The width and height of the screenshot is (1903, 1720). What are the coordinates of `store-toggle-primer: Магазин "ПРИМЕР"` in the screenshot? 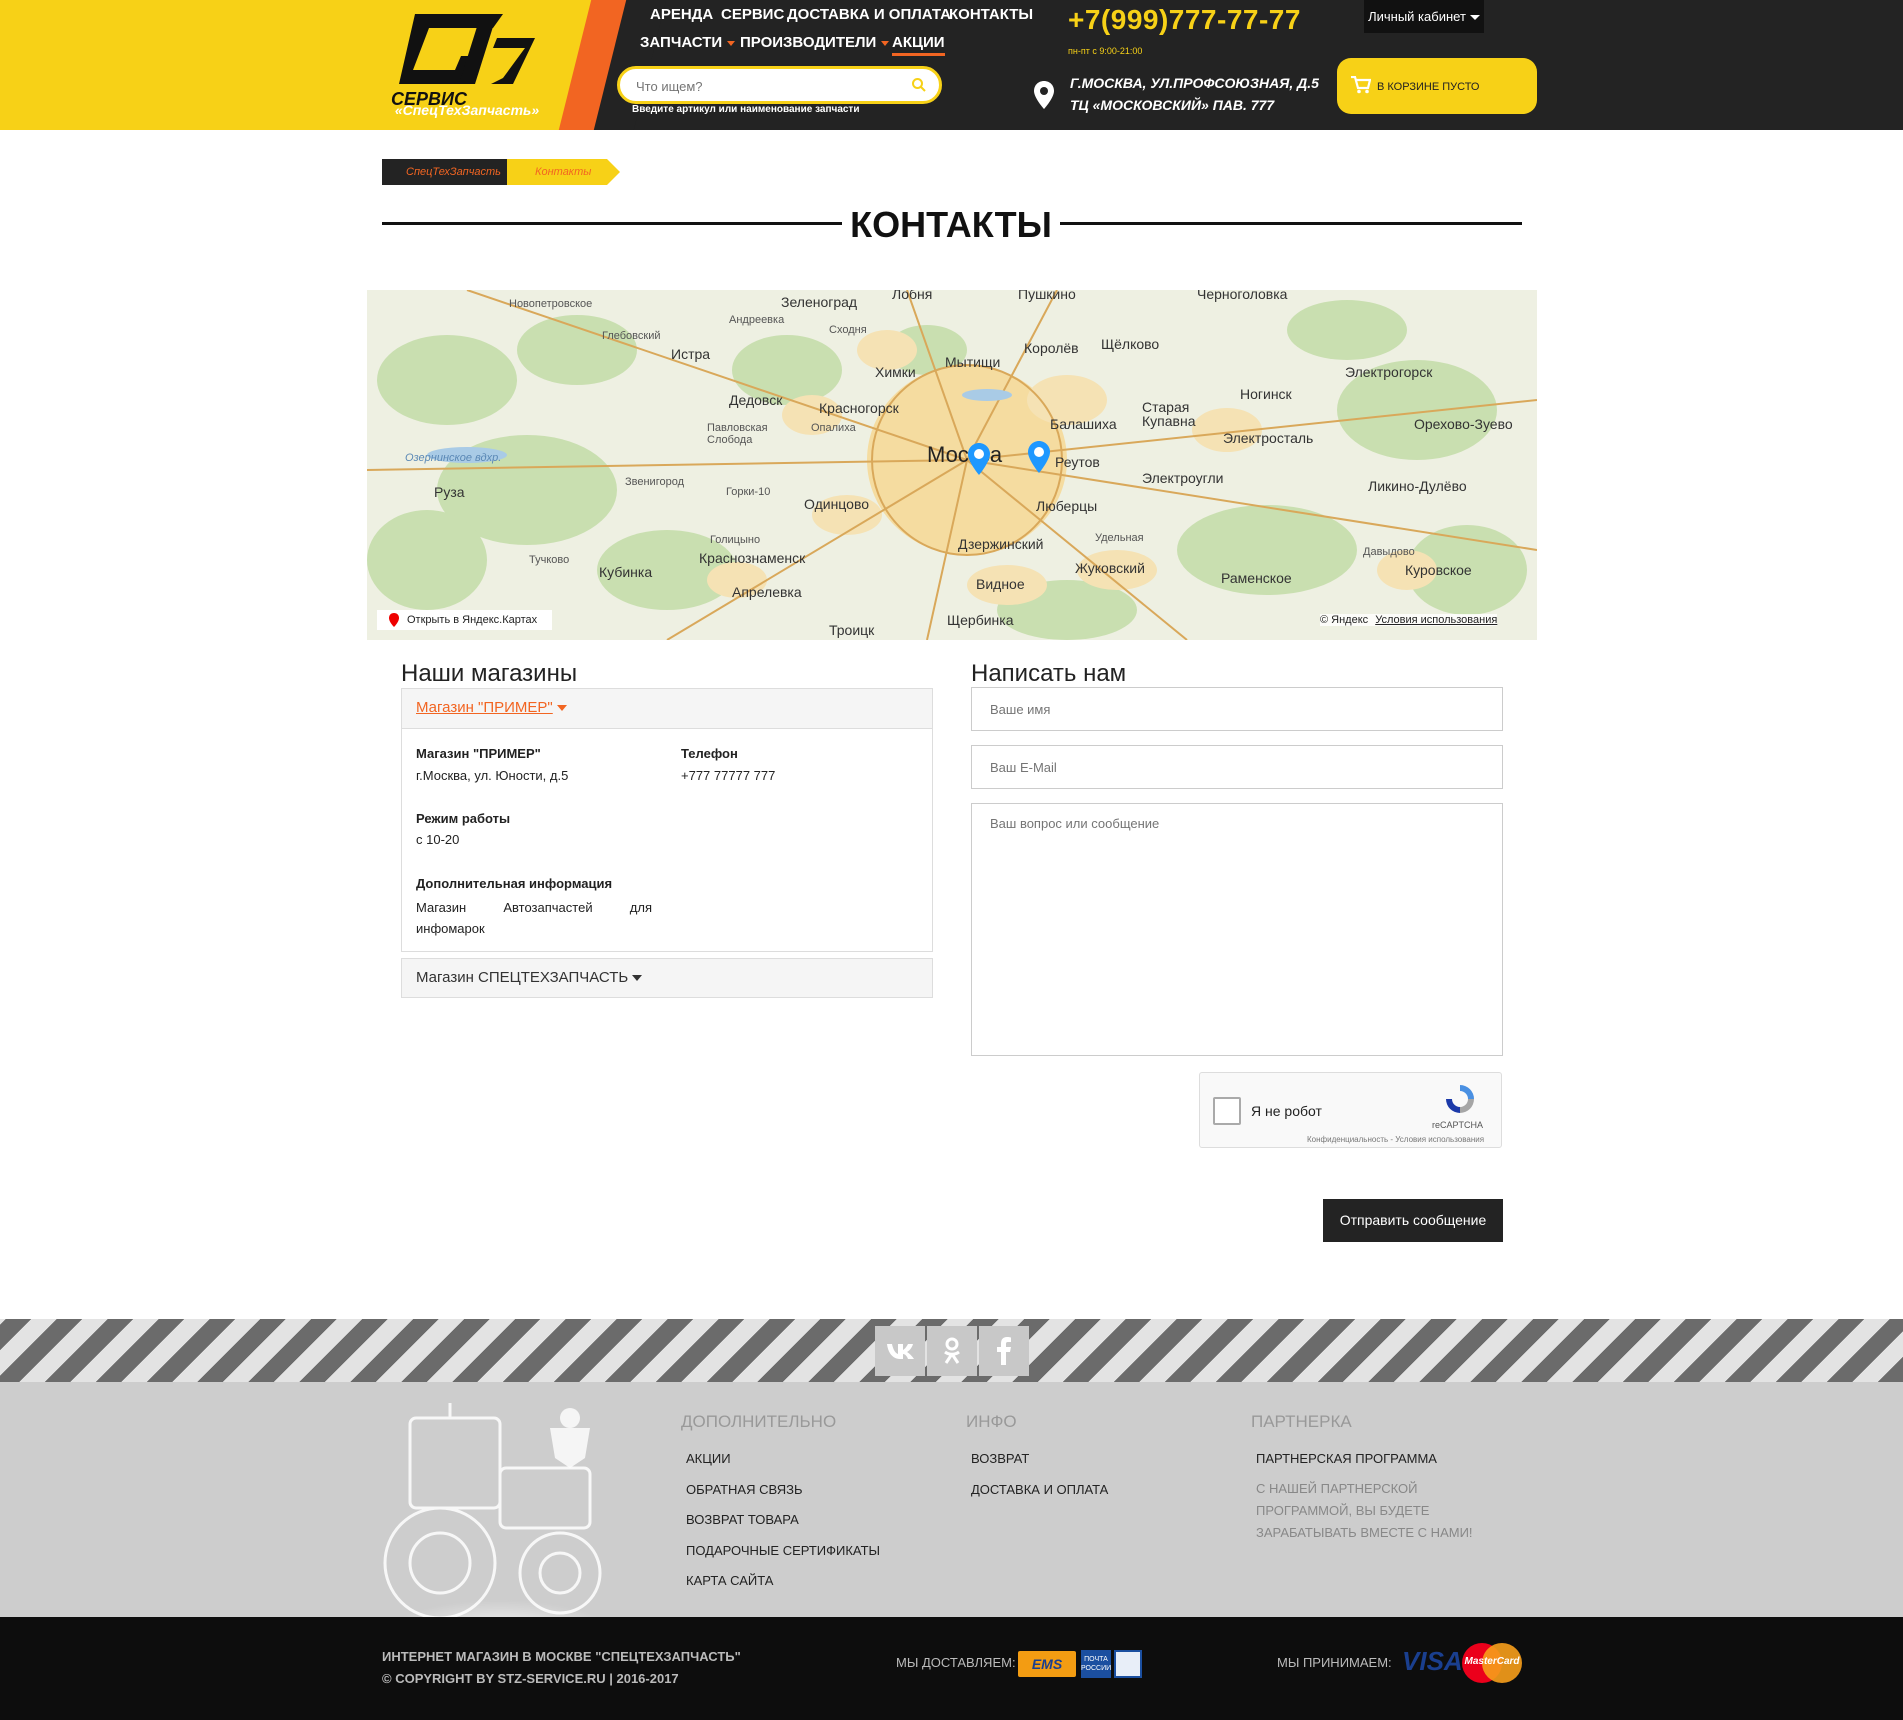 It's located at (491, 707).